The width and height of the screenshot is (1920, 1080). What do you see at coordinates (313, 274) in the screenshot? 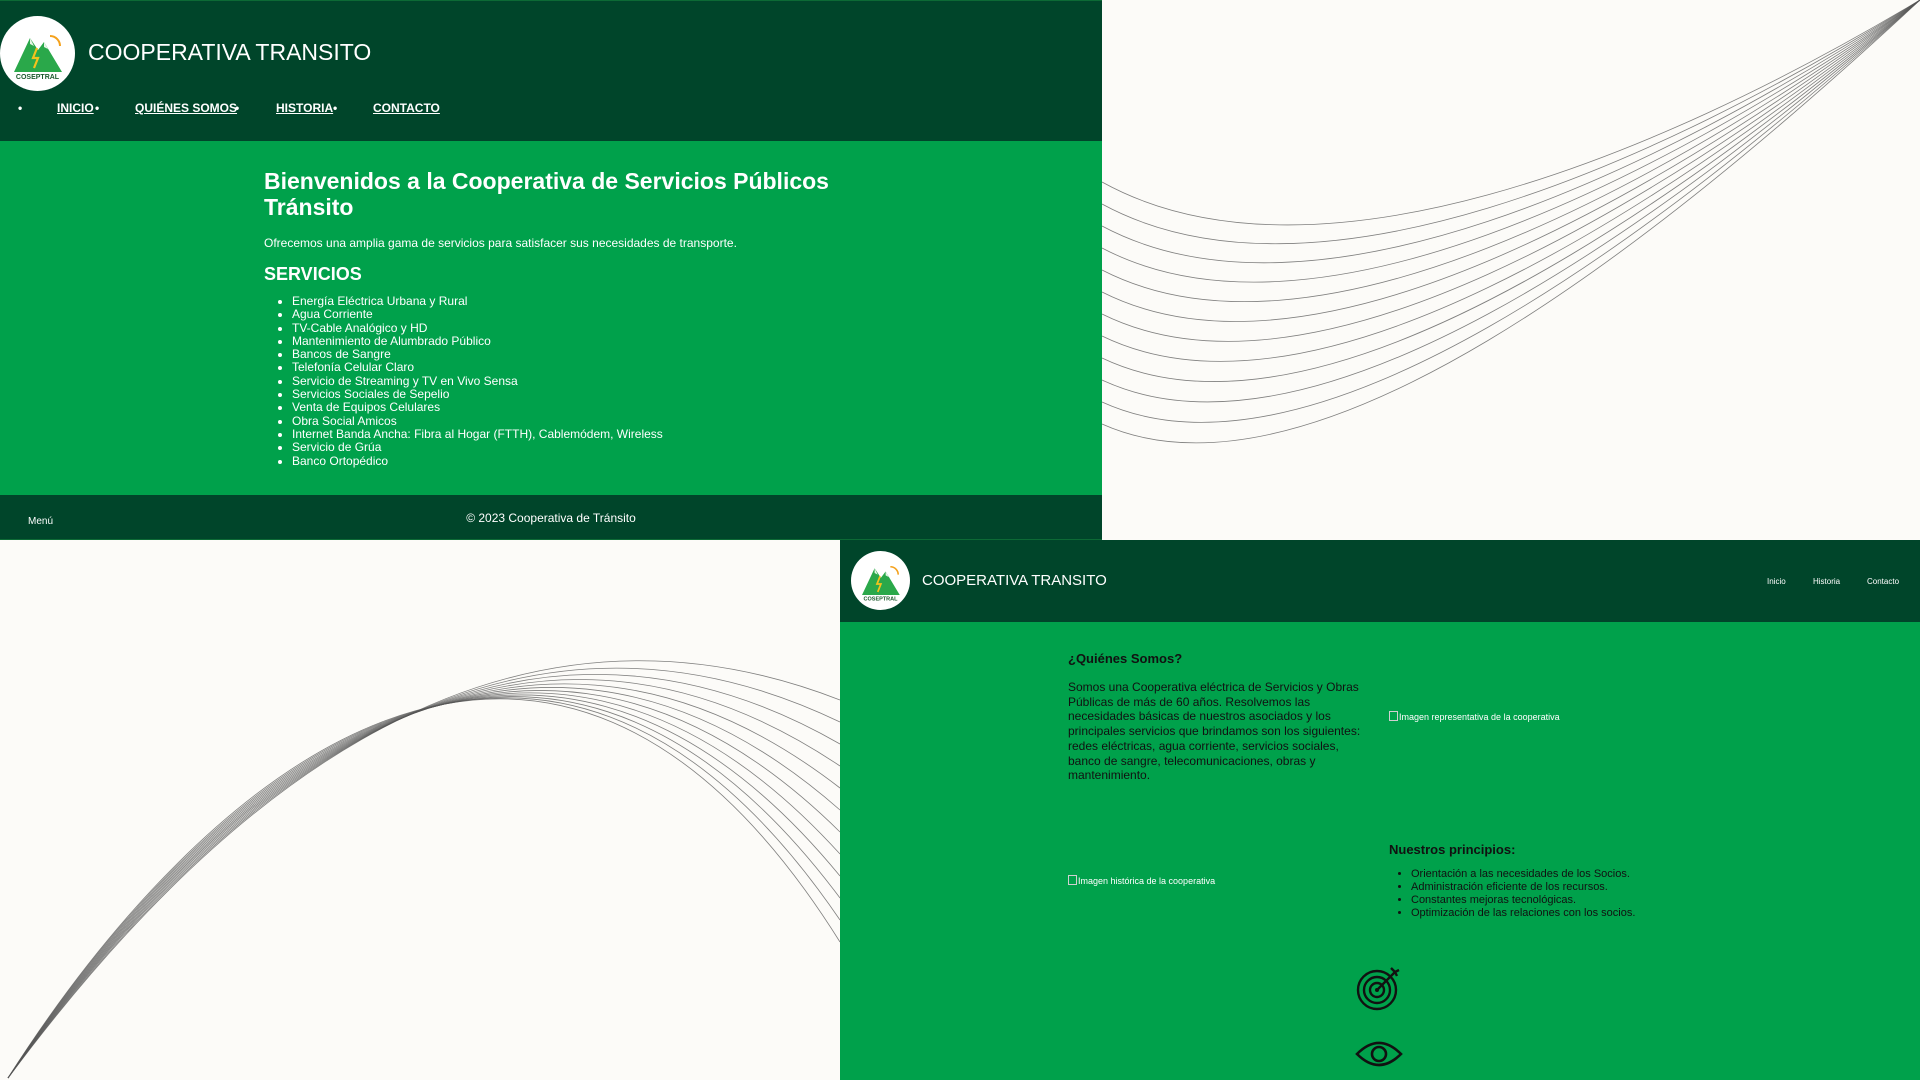
I see `services-heading: SERVICIOS` at bounding box center [313, 274].